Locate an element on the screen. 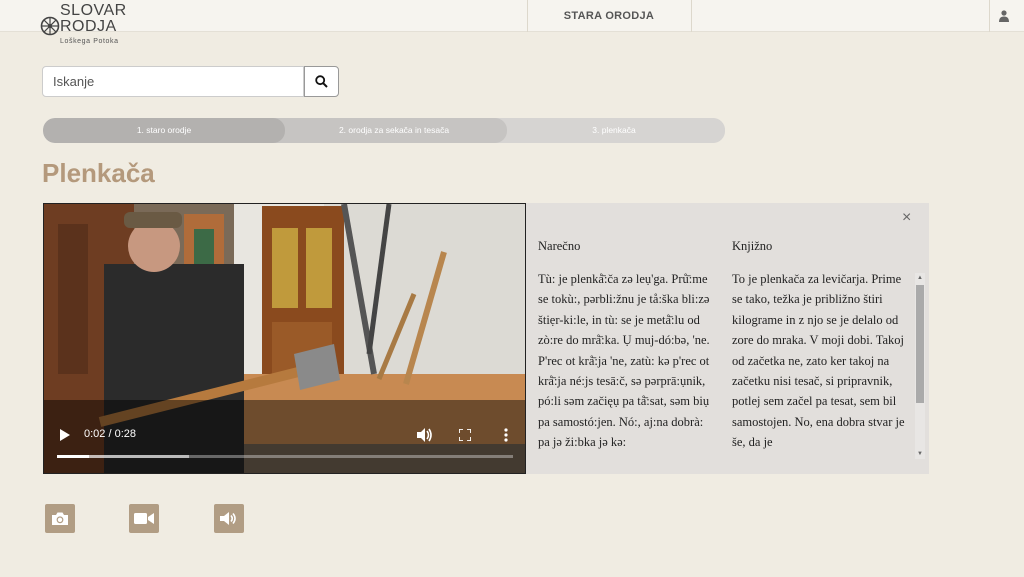  volume-icon is located at coordinates (425, 435).